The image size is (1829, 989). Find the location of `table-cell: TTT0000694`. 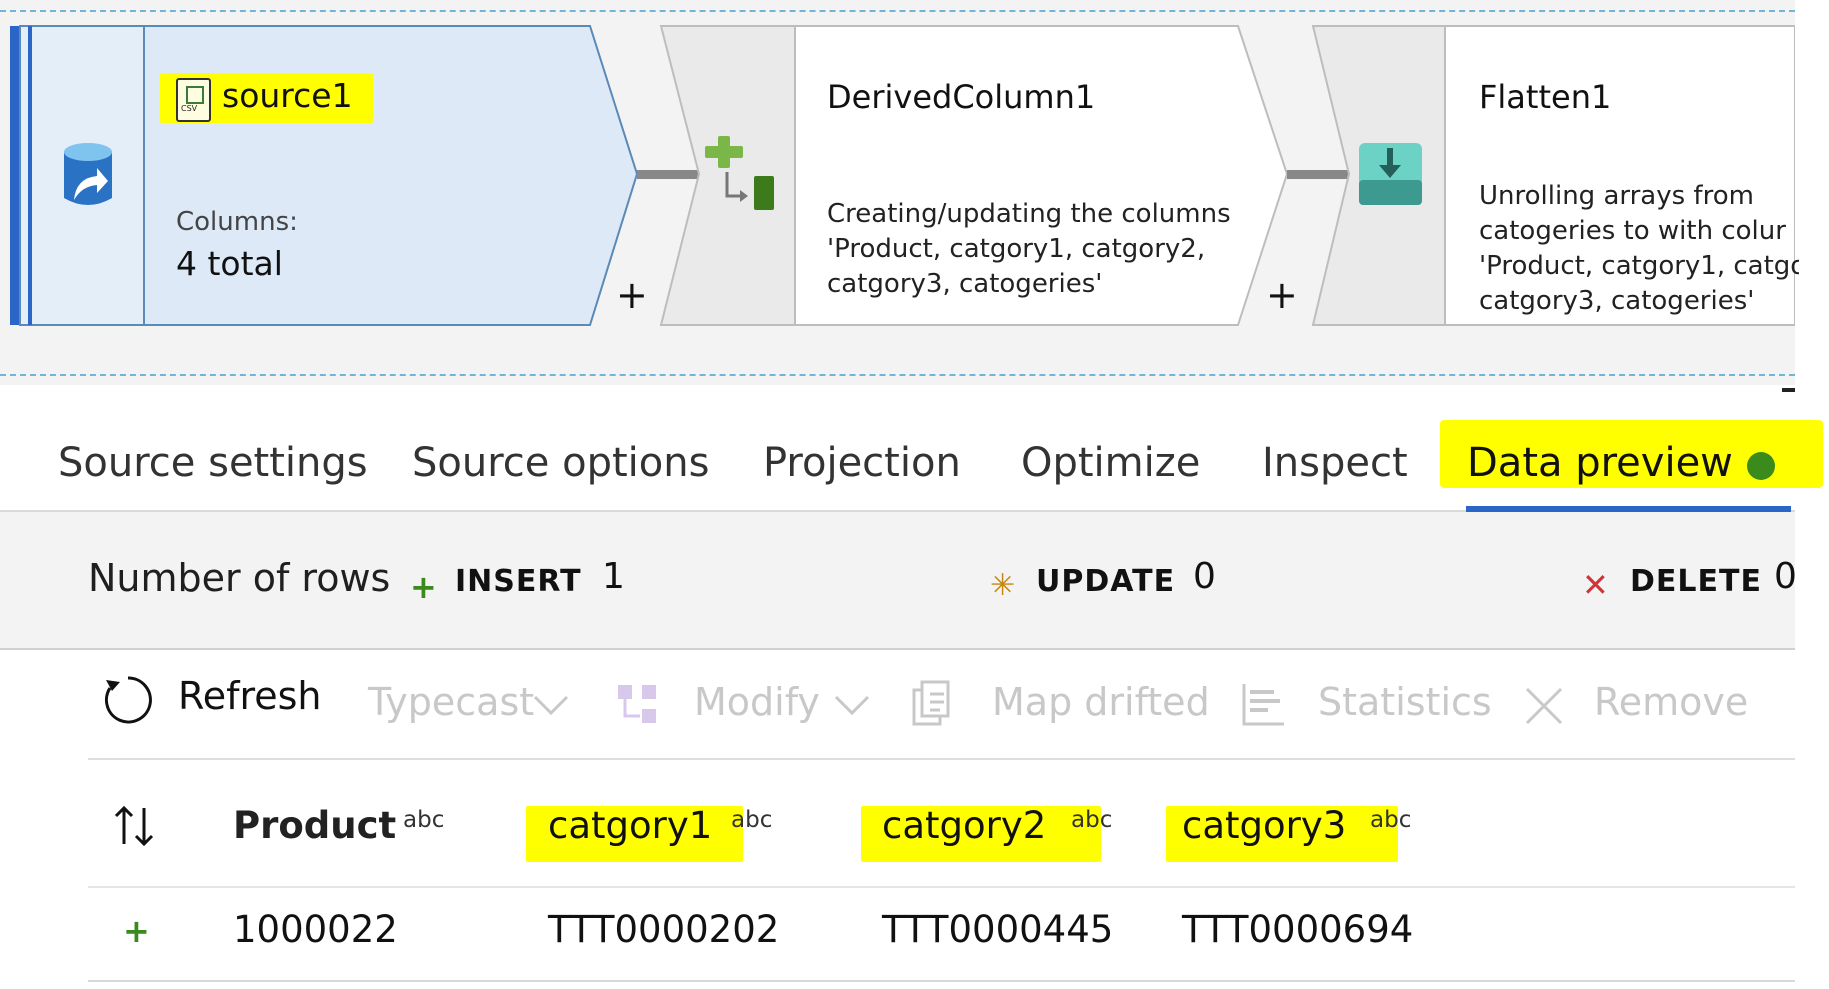

table-cell: TTT0000694 is located at coordinates (1298, 929).